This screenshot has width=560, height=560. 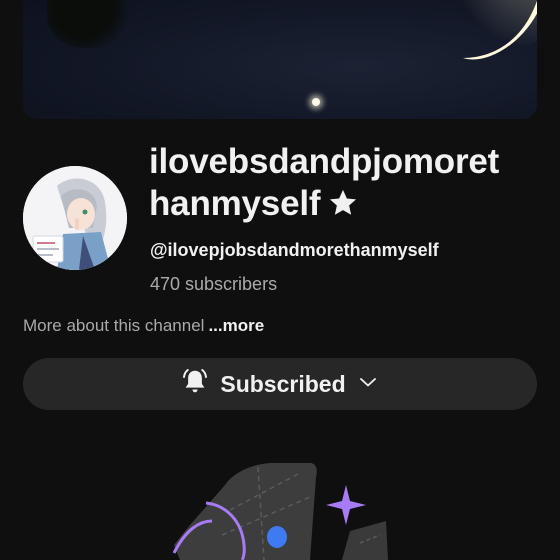 What do you see at coordinates (343, 208) in the screenshot?
I see `star-icon` at bounding box center [343, 208].